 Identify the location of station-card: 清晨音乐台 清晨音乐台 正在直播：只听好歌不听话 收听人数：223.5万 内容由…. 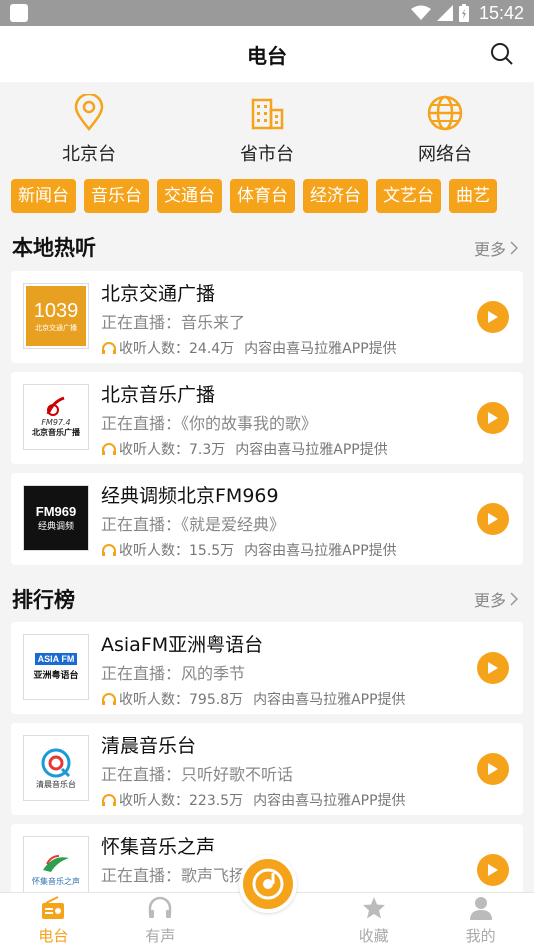
(267, 769).